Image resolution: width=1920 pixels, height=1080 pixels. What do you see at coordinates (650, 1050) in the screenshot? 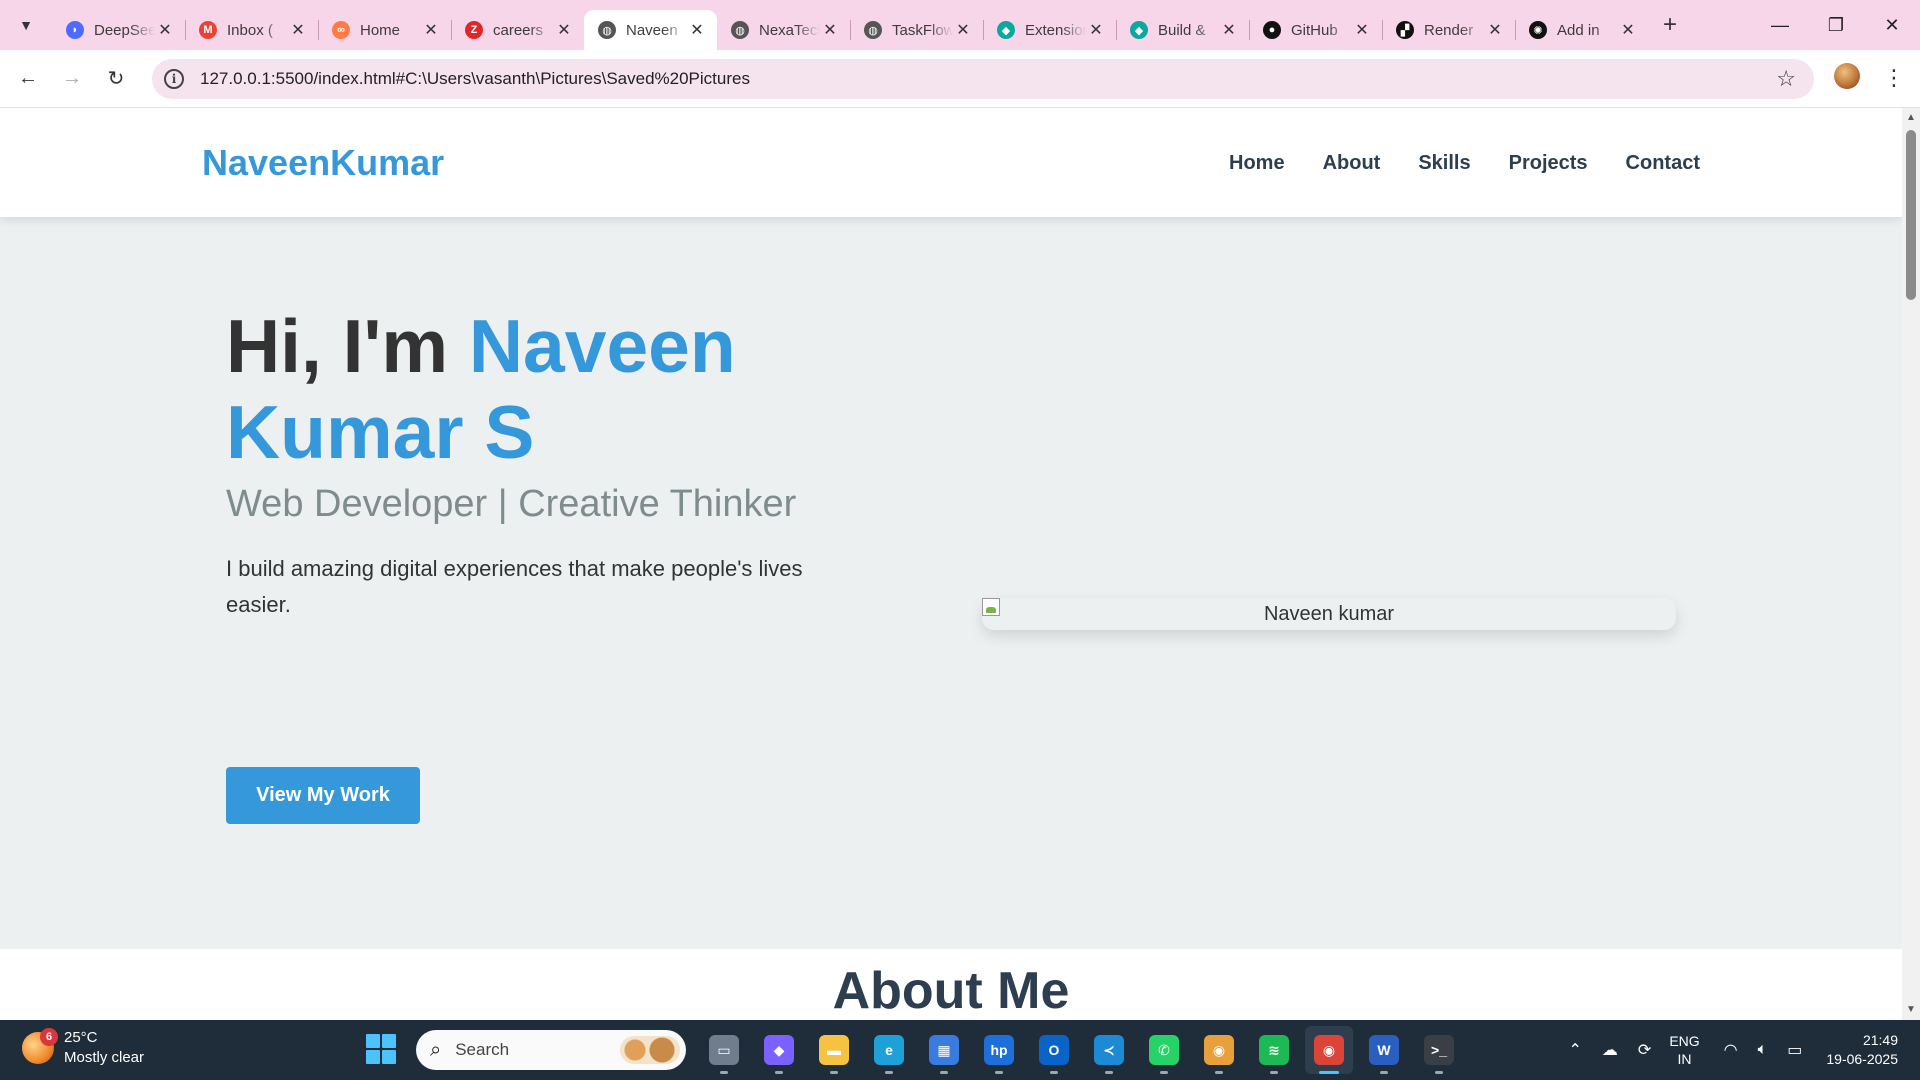
I see `search-highlight-image` at bounding box center [650, 1050].